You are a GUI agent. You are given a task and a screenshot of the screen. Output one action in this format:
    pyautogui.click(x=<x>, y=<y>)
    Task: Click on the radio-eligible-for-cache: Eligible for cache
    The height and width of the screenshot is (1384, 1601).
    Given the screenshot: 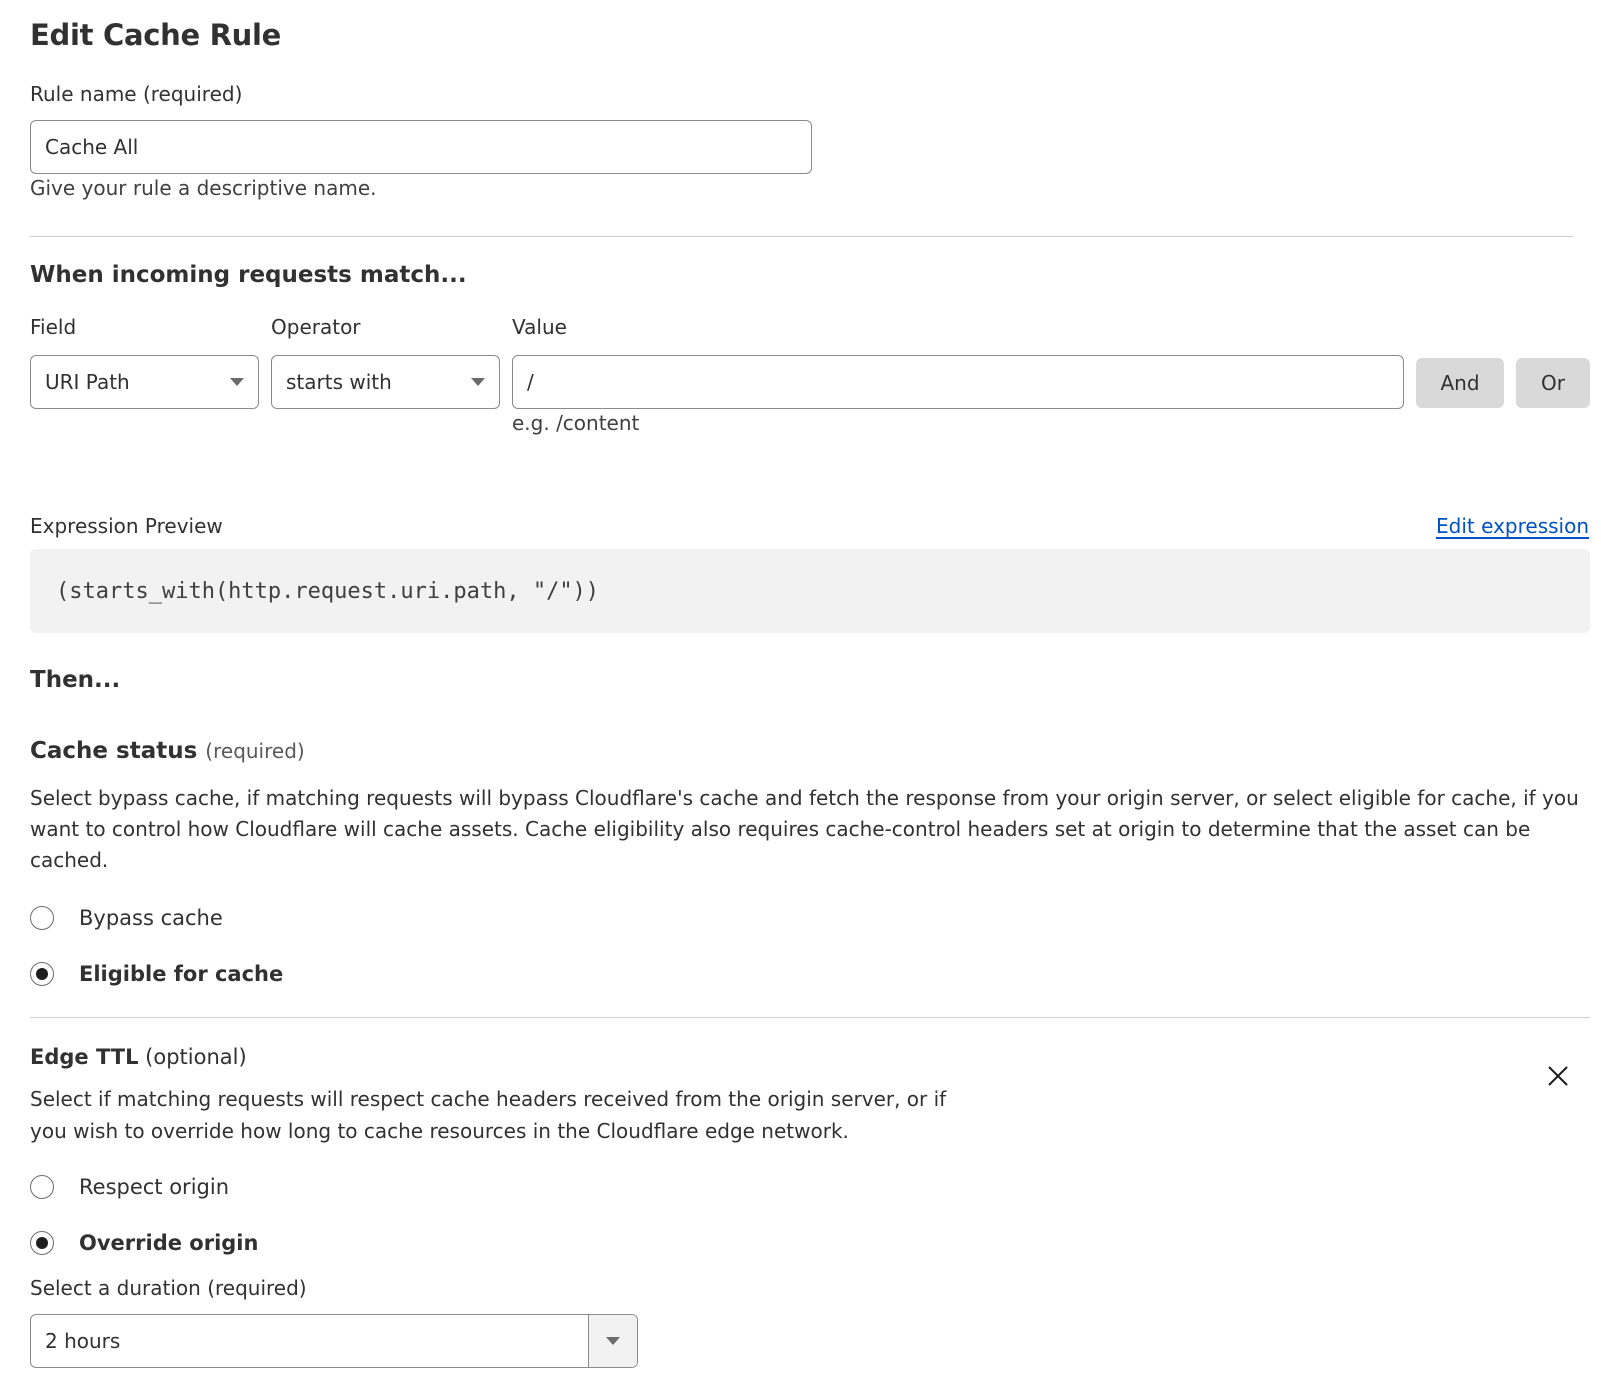 What is the action you would take?
    pyautogui.click(x=156, y=974)
    